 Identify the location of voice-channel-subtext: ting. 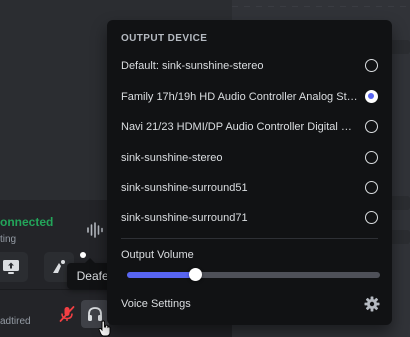
(8, 239).